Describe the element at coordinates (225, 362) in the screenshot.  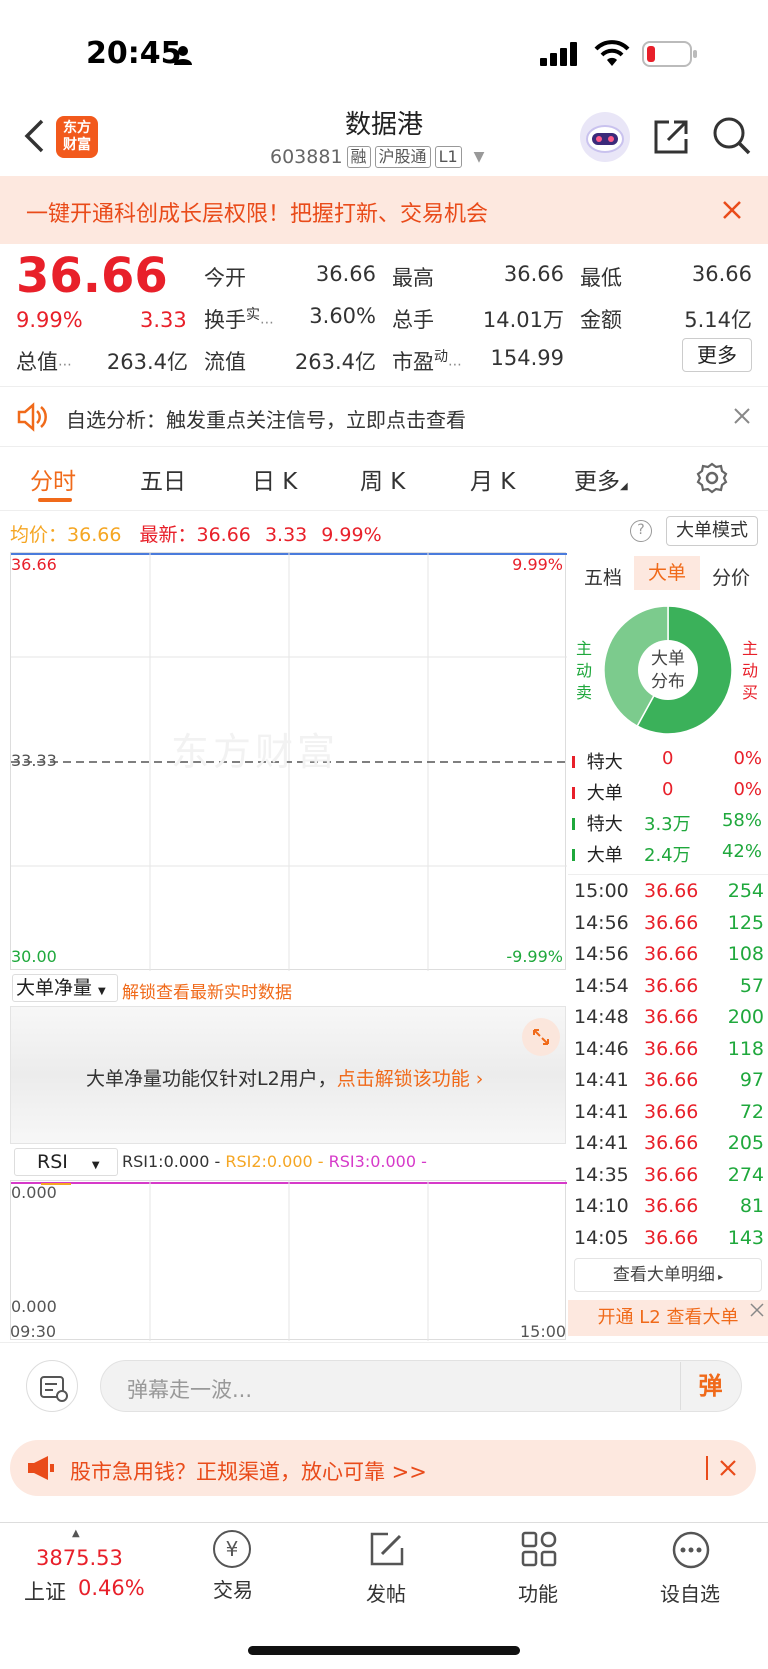
I see `float-label: 流值` at that location.